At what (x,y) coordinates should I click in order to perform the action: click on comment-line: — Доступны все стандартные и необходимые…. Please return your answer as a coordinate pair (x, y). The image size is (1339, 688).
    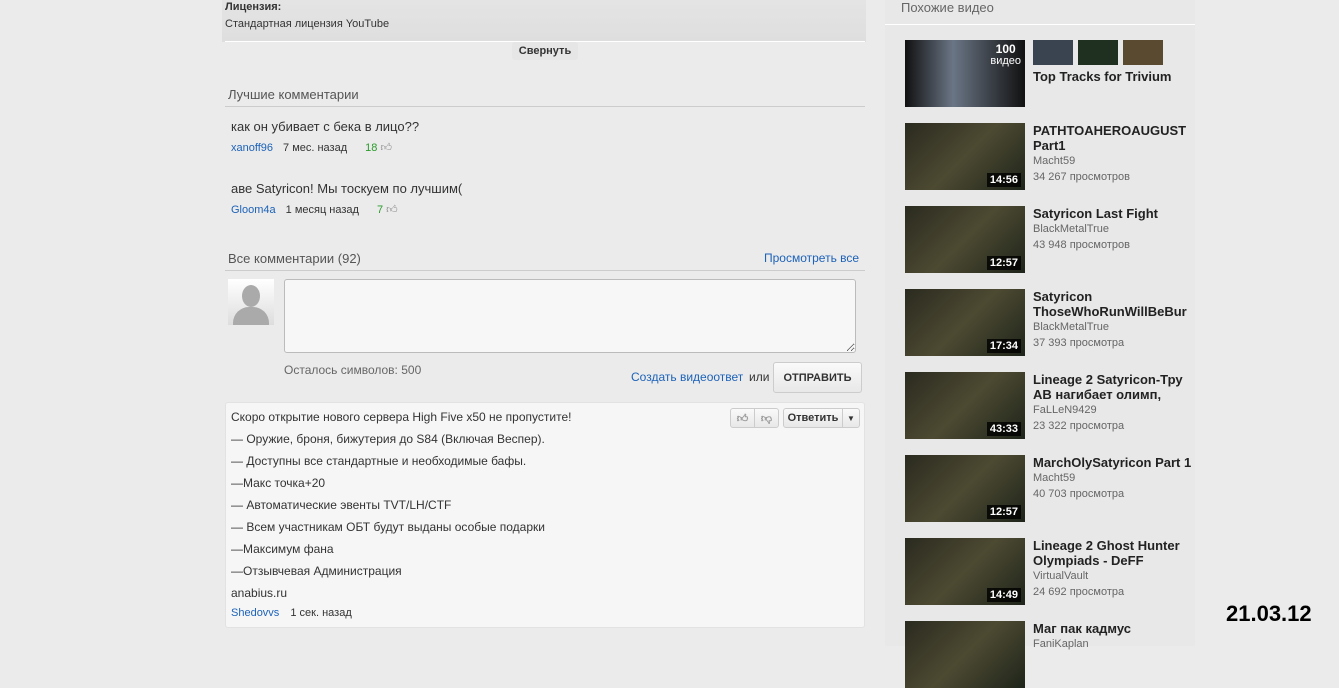
    Looking at the image, I should click on (379, 461).